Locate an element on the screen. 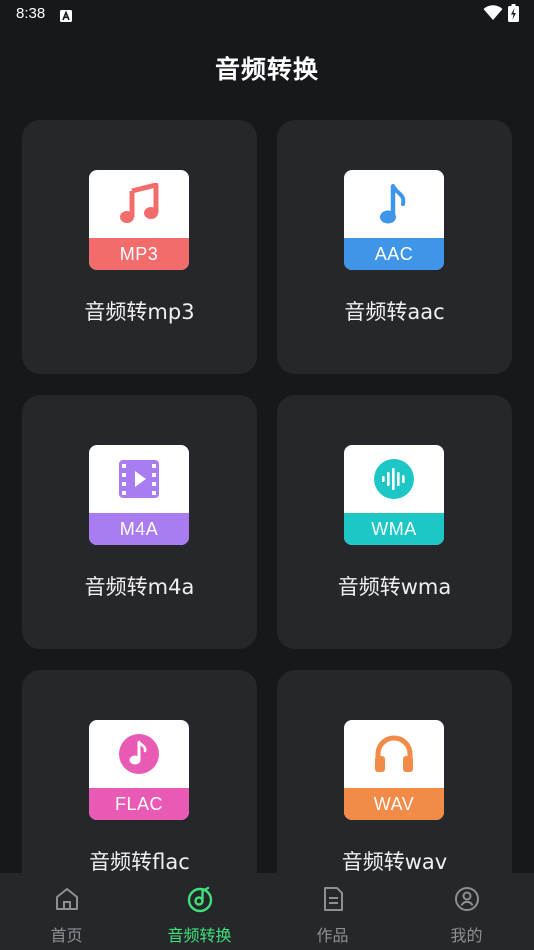 Image resolution: width=534 pixels, height=950 pixels. mp3-file-icon: MP3 is located at coordinates (139, 220).